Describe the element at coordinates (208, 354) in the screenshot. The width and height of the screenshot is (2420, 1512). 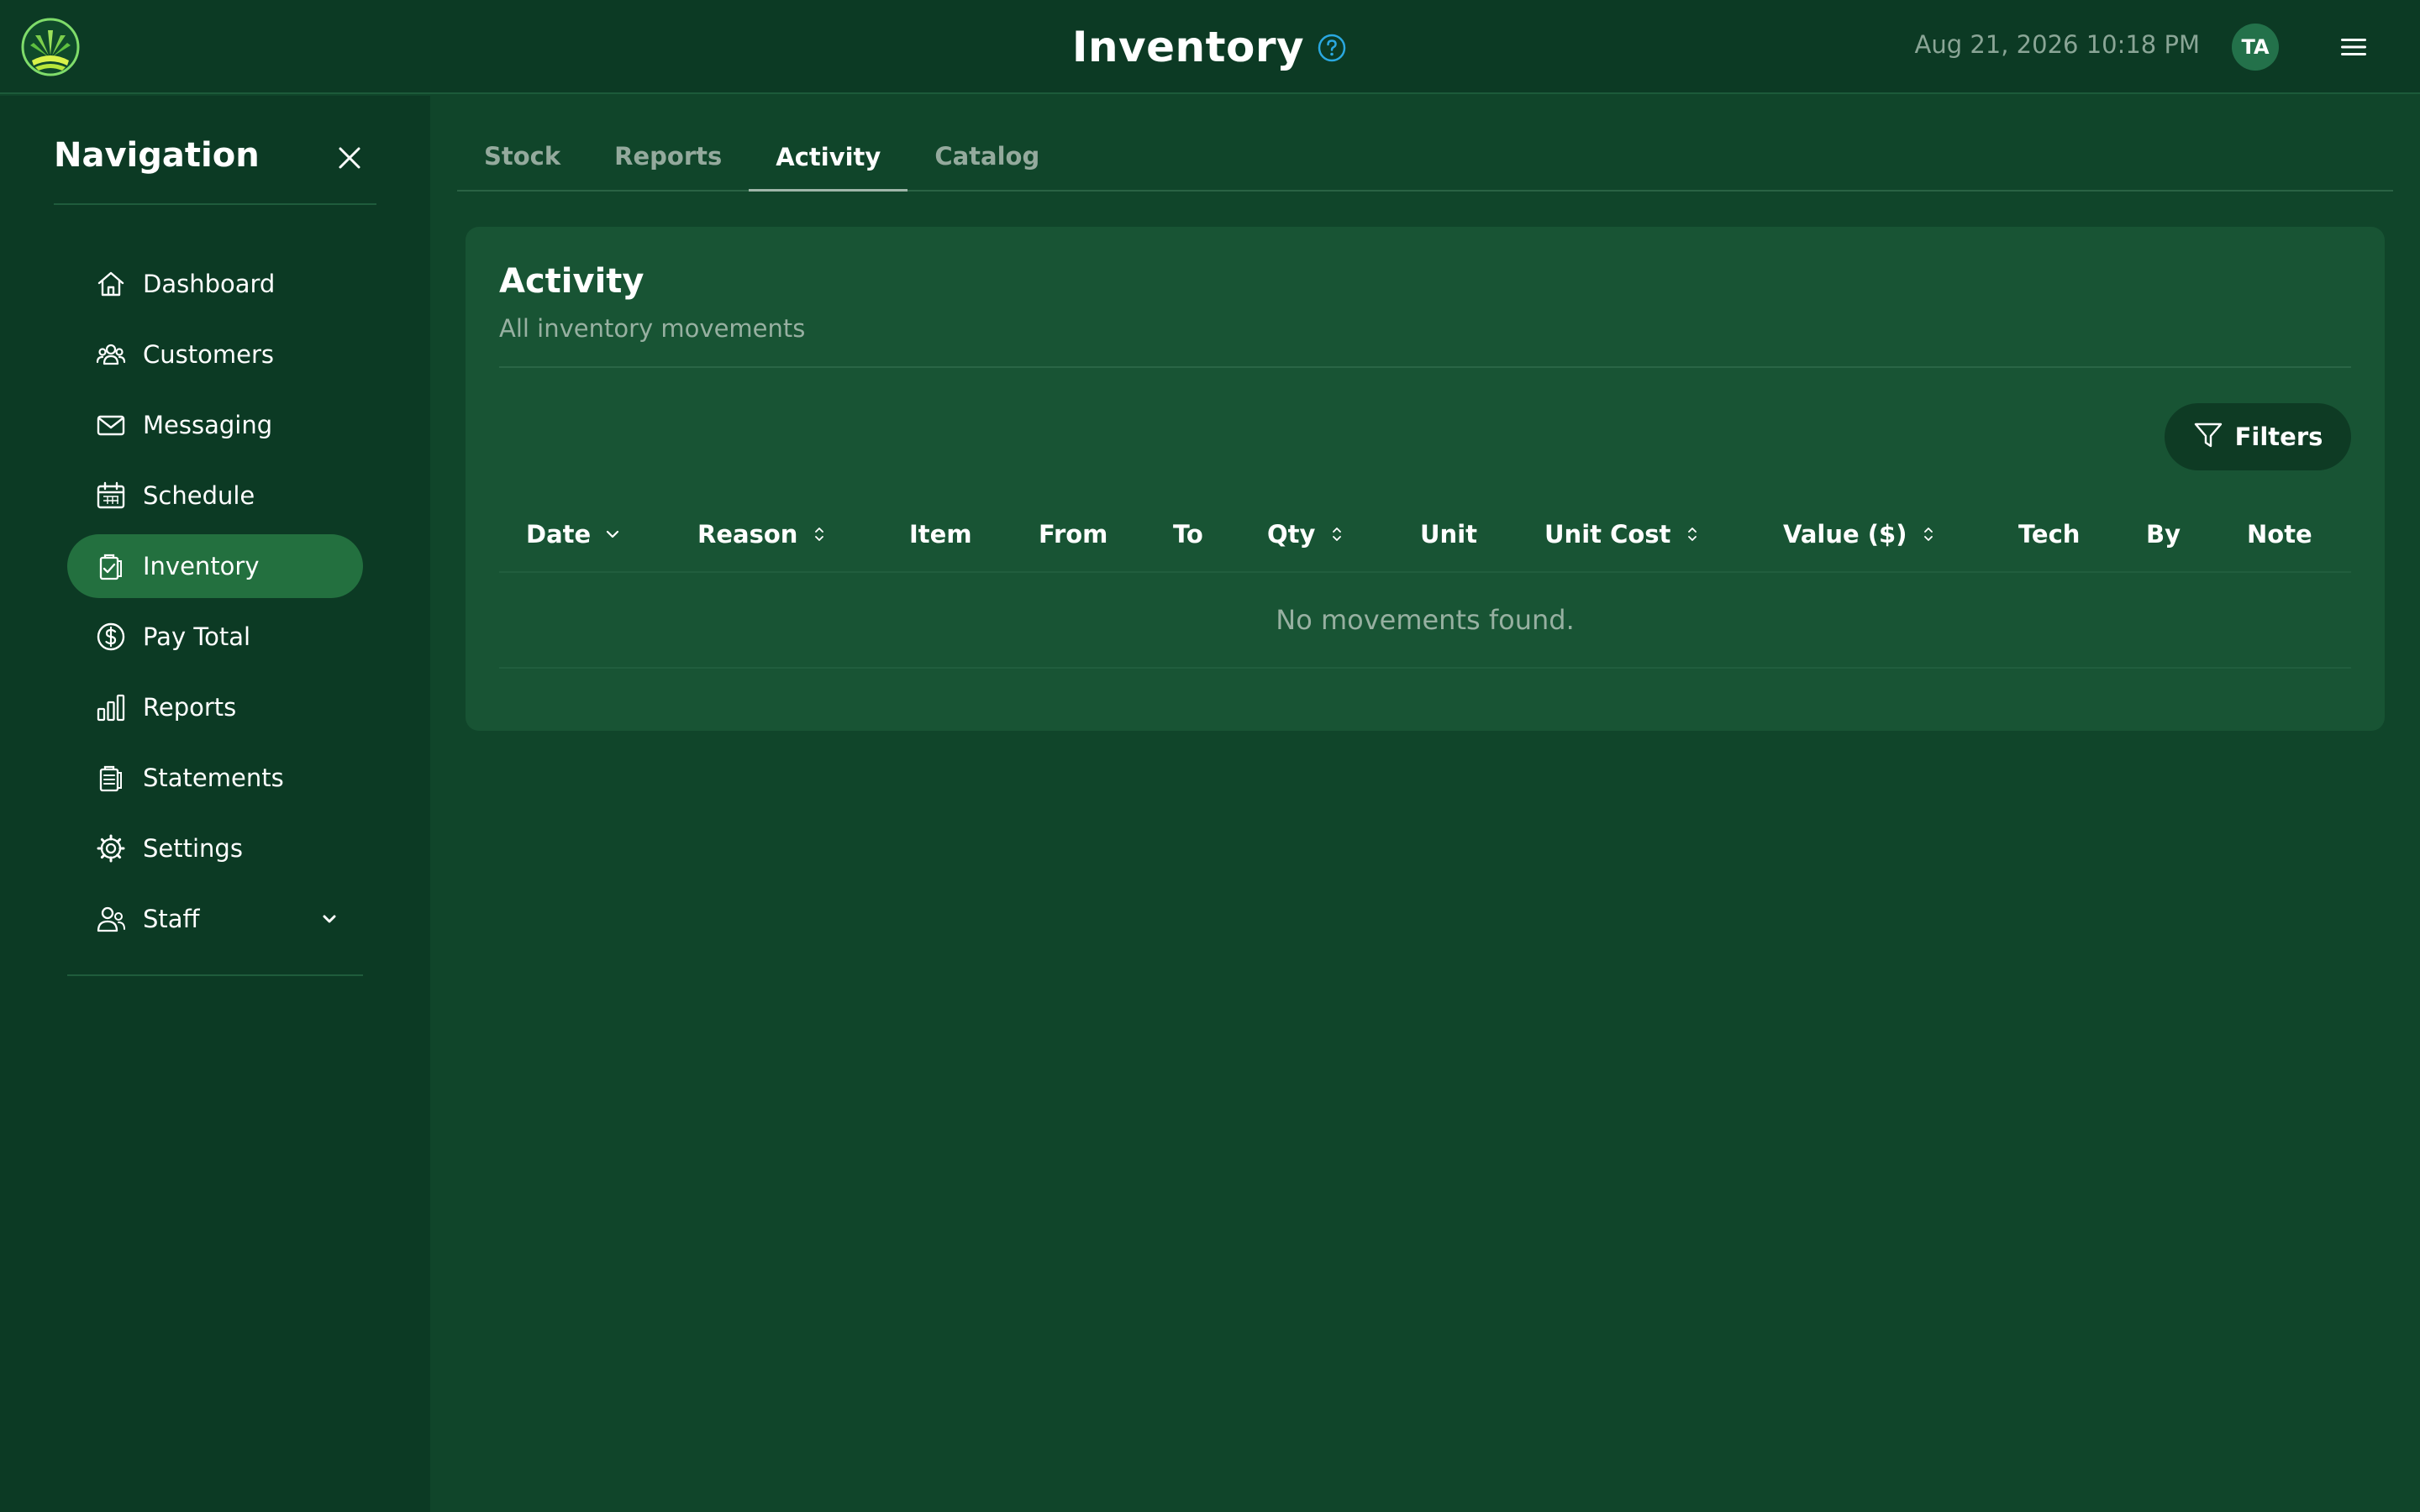
I see `sidebar-item-label: Customers` at that location.